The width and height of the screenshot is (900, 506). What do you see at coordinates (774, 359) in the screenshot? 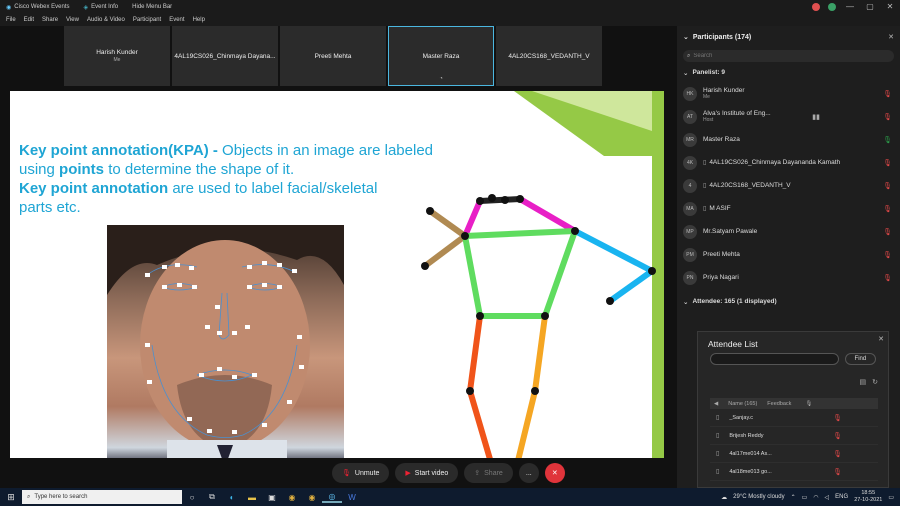
I see `attendee-search-input` at bounding box center [774, 359].